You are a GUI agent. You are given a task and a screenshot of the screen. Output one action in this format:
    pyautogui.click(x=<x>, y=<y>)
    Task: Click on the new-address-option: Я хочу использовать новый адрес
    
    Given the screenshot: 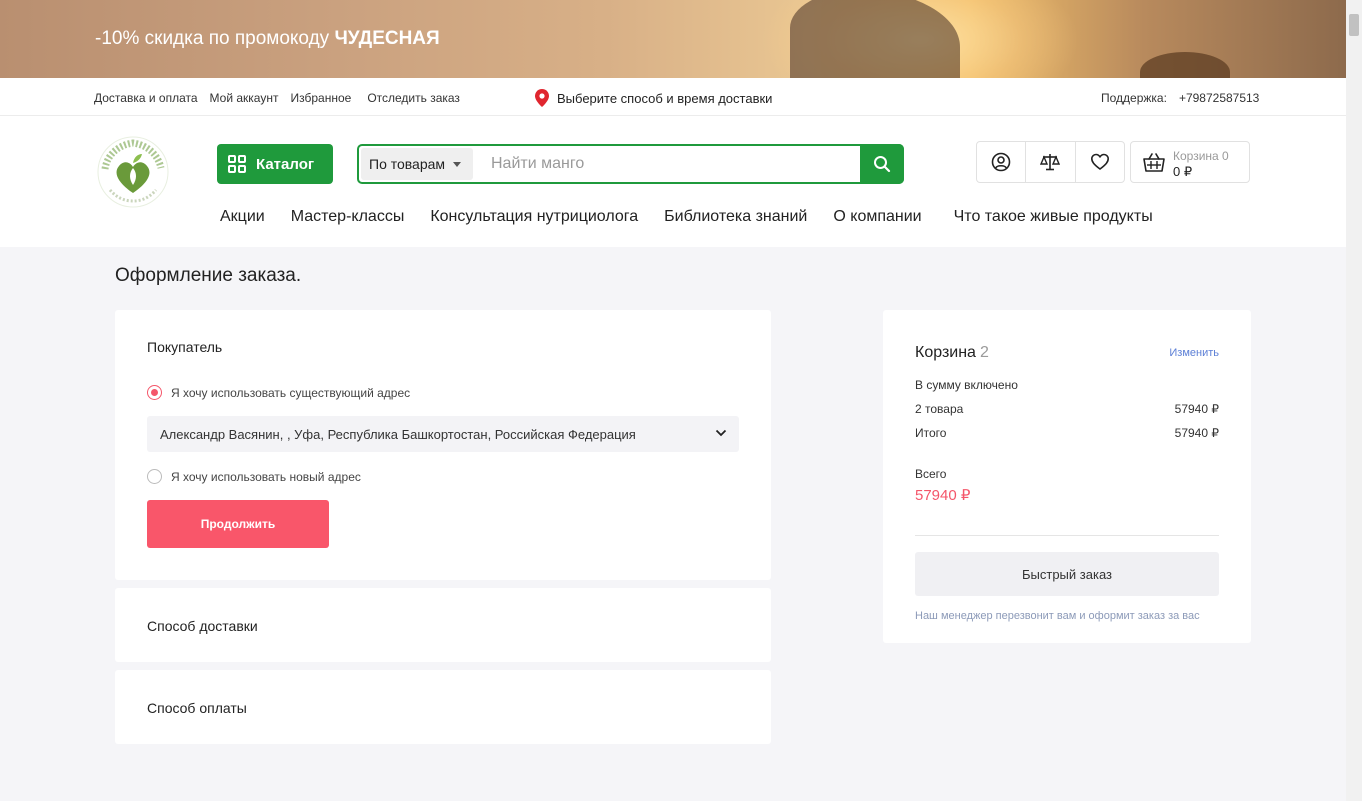 What is the action you would take?
    pyautogui.click(x=254, y=476)
    